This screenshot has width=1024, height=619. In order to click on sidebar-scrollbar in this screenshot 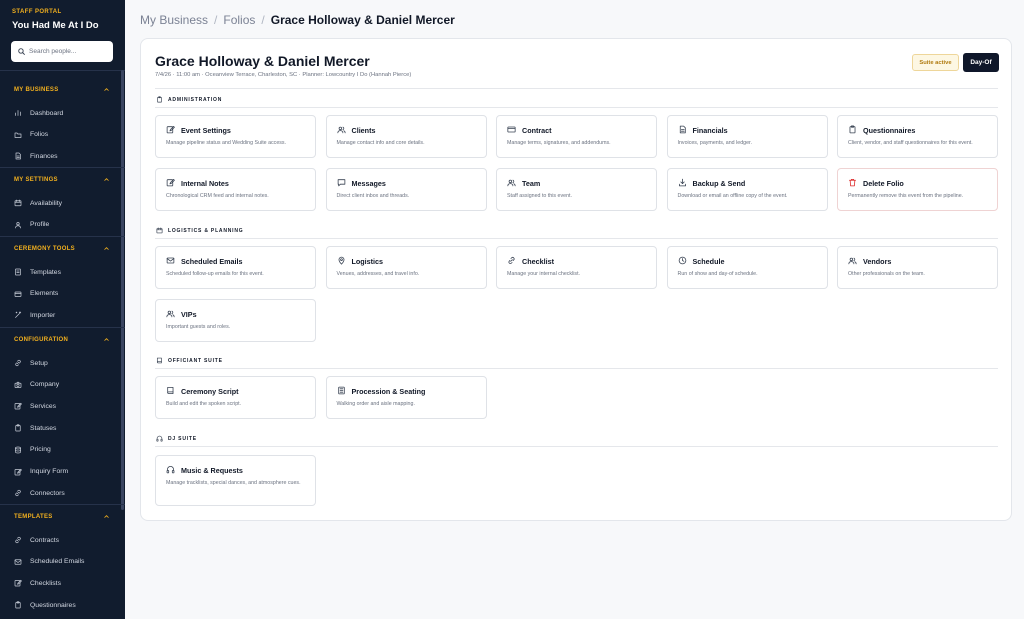, I will do `click(122, 290)`.